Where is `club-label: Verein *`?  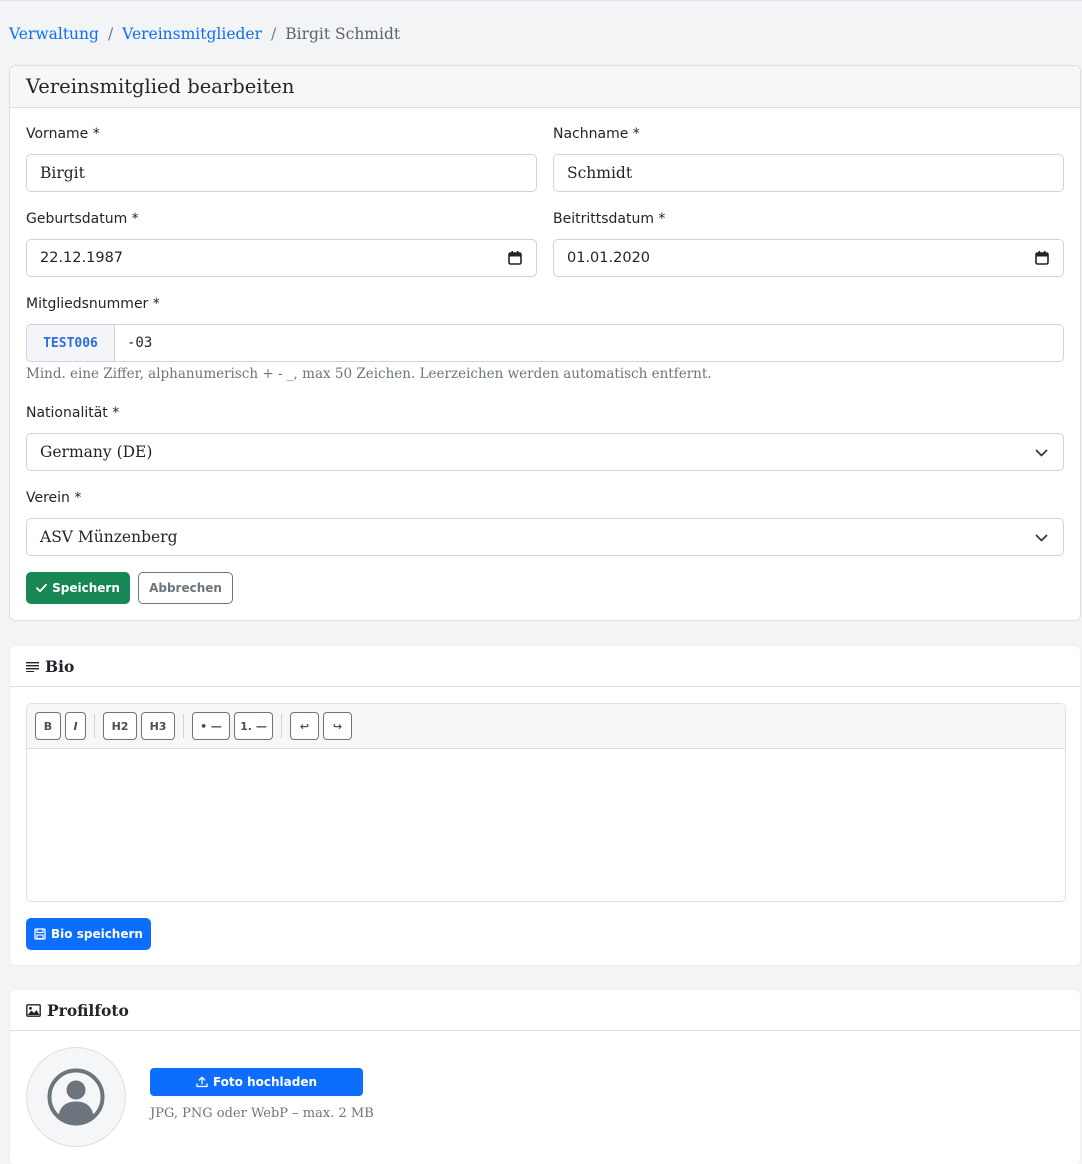
club-label: Verein * is located at coordinates (54, 498).